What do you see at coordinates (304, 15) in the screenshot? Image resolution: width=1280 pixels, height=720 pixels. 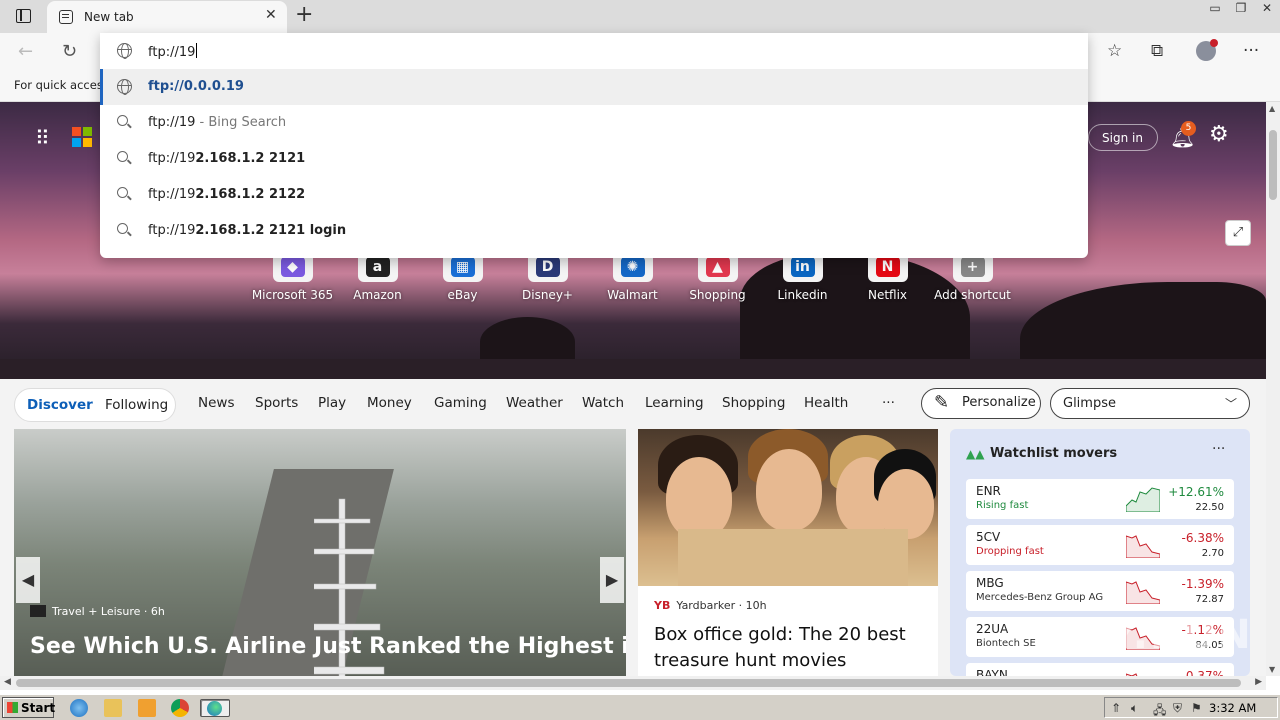 I see `new-tab-button: +` at bounding box center [304, 15].